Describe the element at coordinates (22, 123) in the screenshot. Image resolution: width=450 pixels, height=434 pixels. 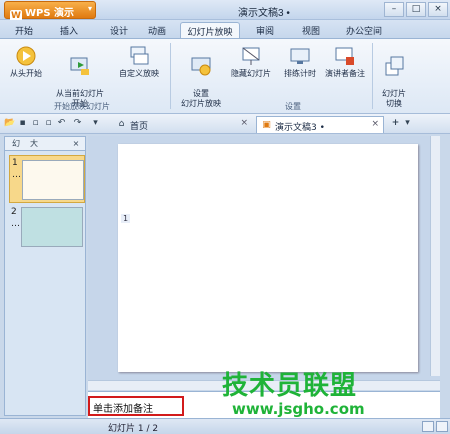
I see `save-icon: ▪` at that location.